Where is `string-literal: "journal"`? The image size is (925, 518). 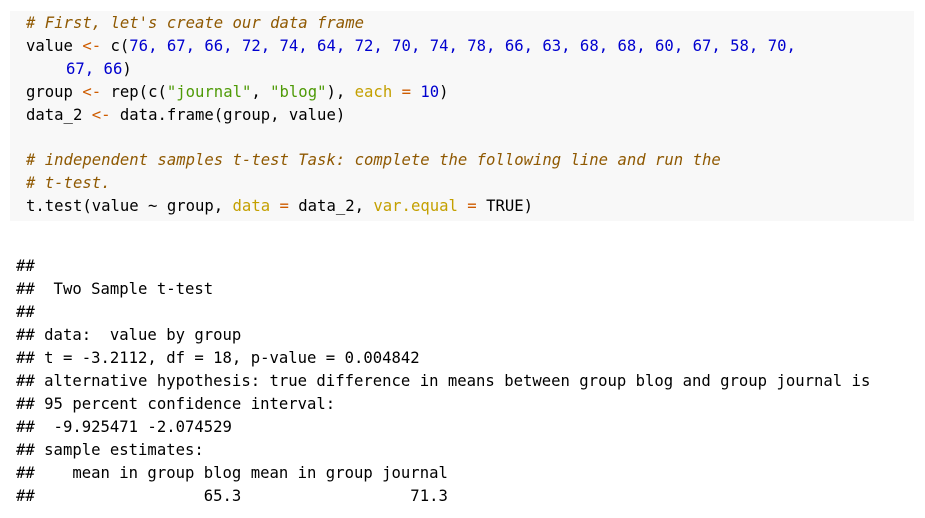 string-literal: "journal" is located at coordinates (209, 92).